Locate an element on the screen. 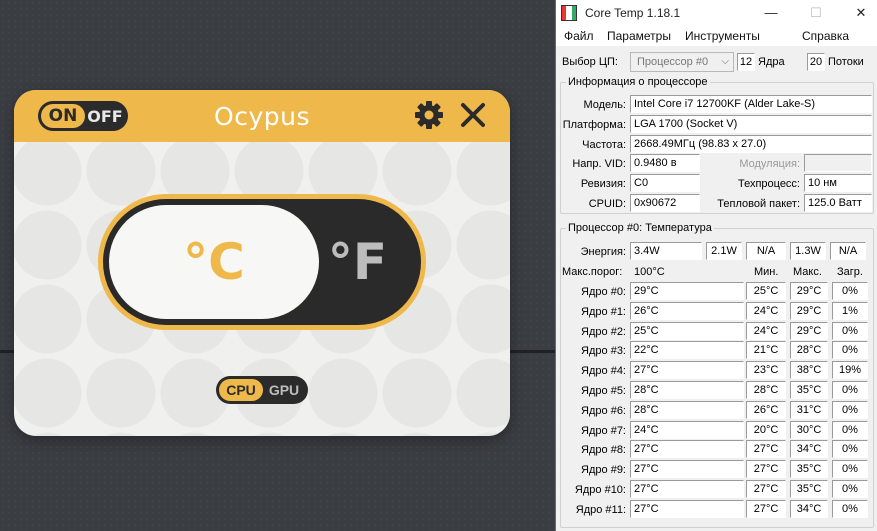 The image size is (877, 531). gear-icon is located at coordinates (429, 115).